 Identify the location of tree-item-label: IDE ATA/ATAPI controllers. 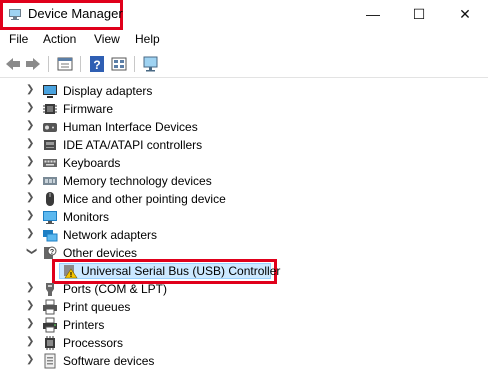
(133, 145).